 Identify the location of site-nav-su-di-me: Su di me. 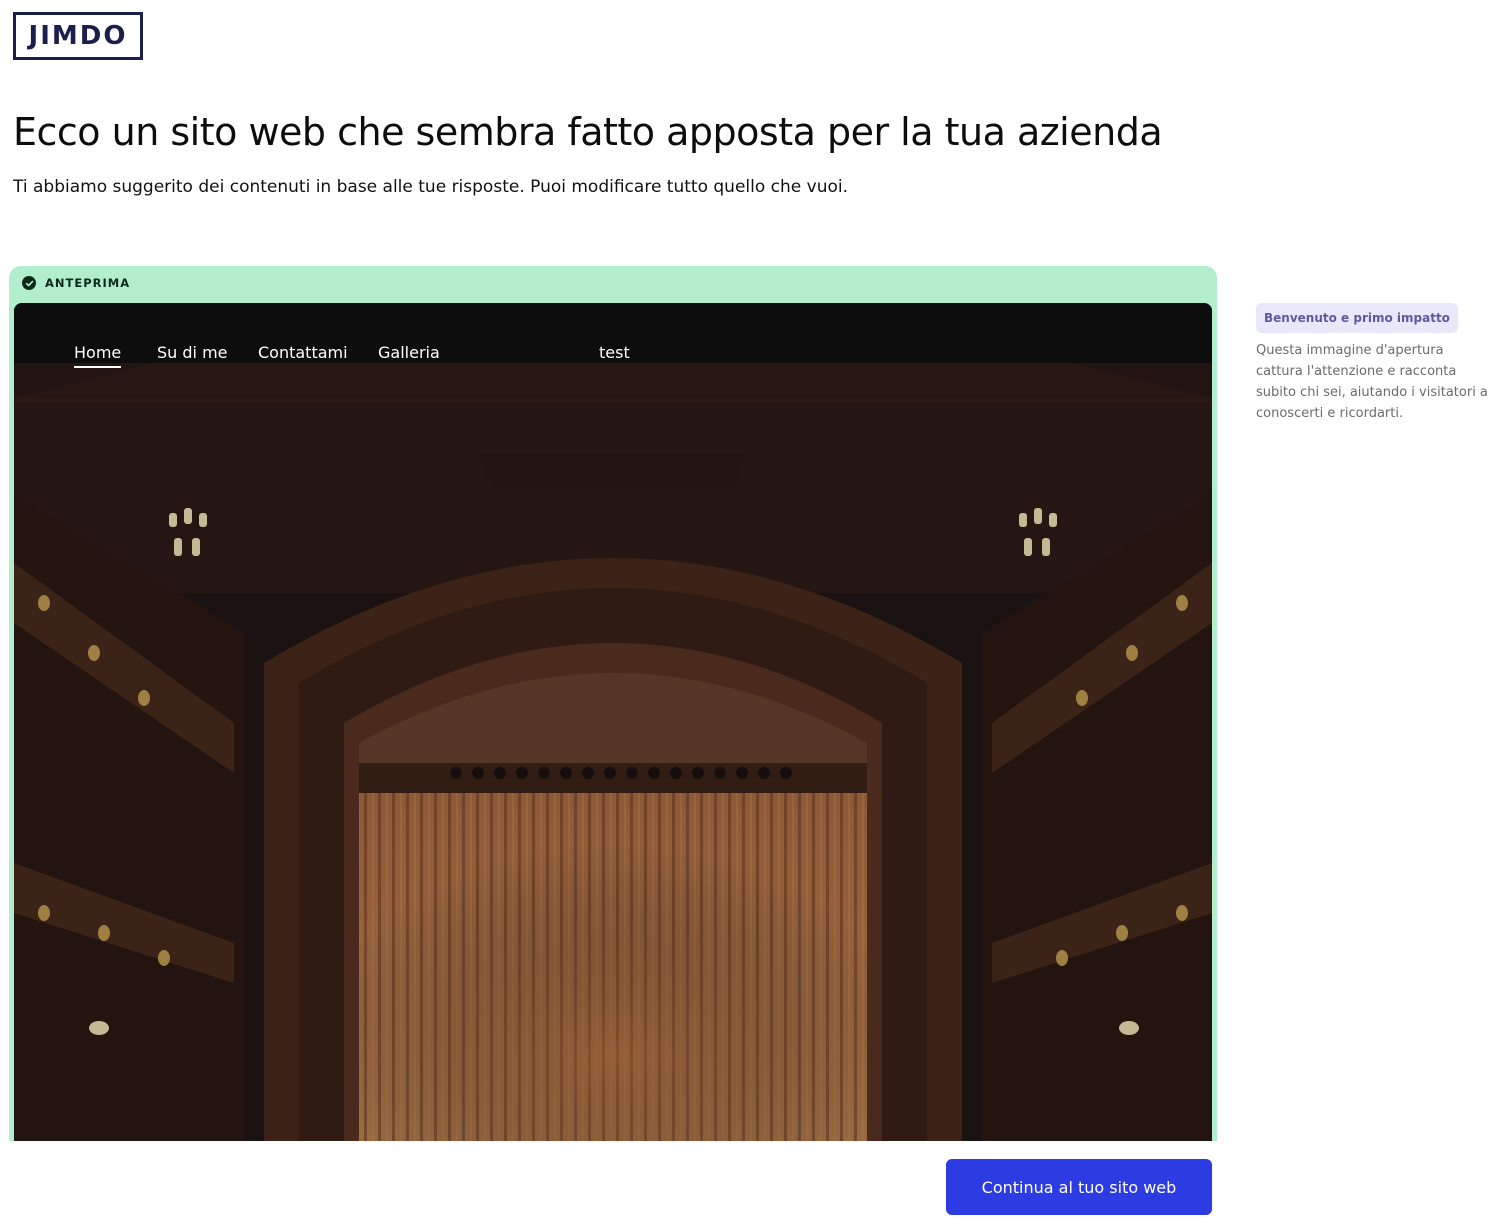
(192, 352).